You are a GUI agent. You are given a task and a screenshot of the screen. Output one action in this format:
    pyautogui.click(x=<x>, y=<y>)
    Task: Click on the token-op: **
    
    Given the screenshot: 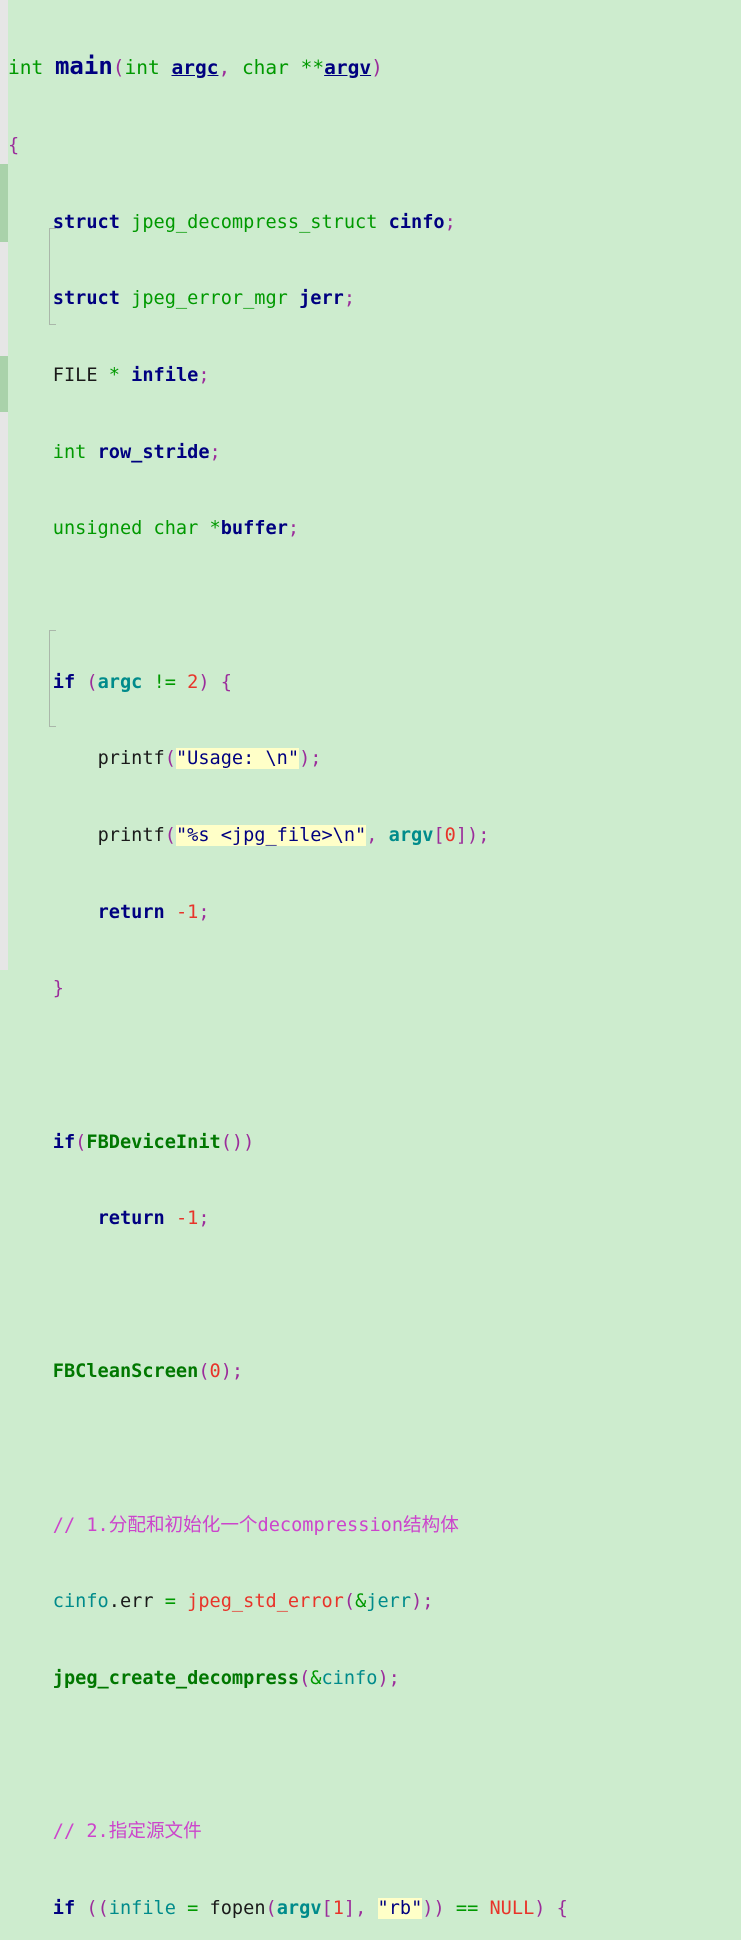 What is the action you would take?
    pyautogui.click(x=312, y=68)
    